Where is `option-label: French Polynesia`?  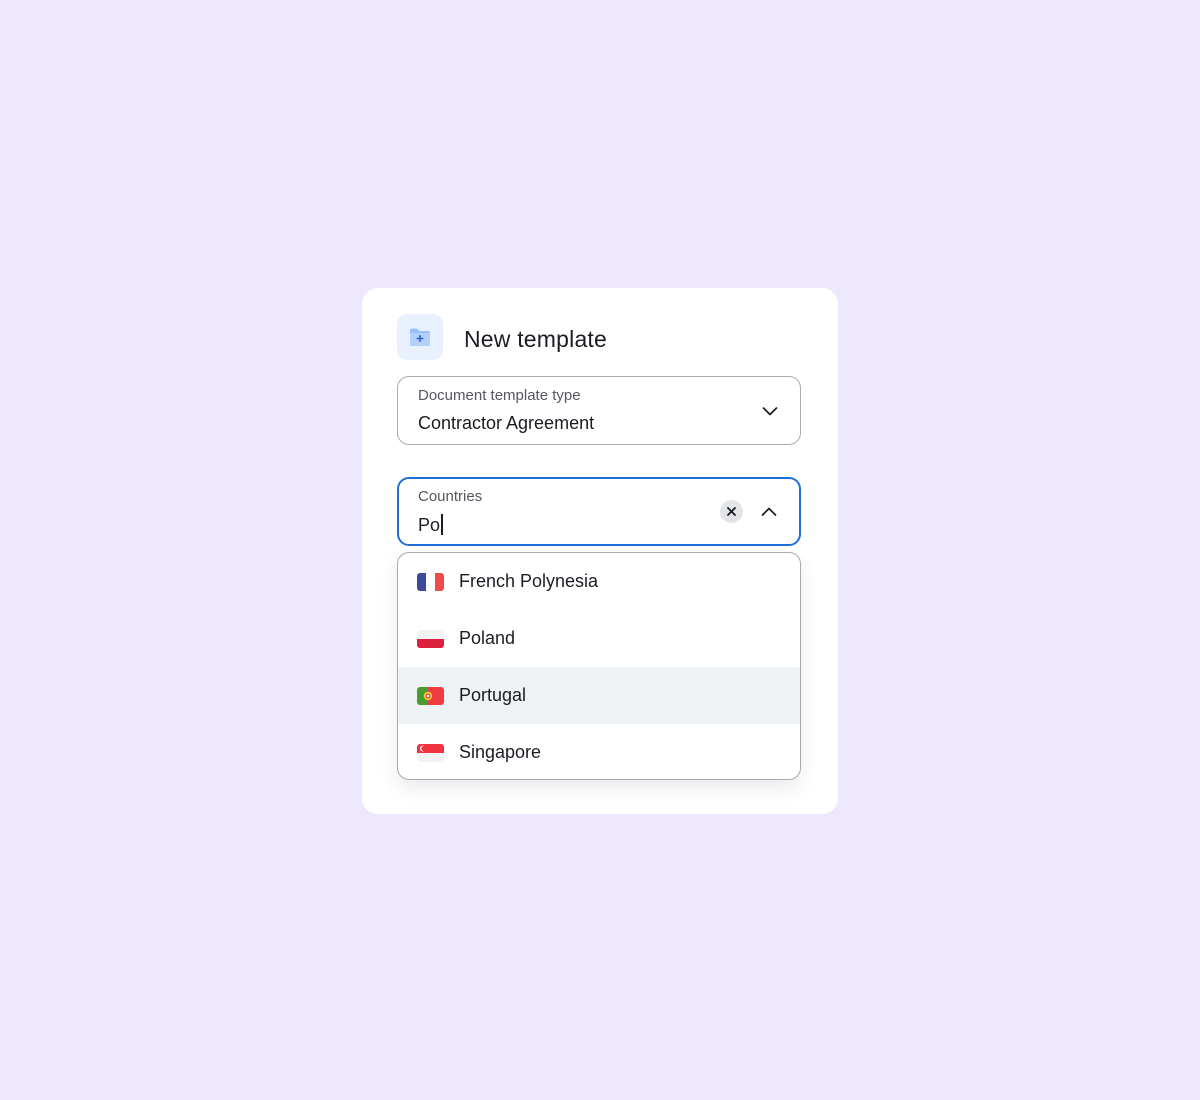
option-label: French Polynesia is located at coordinates (529, 581).